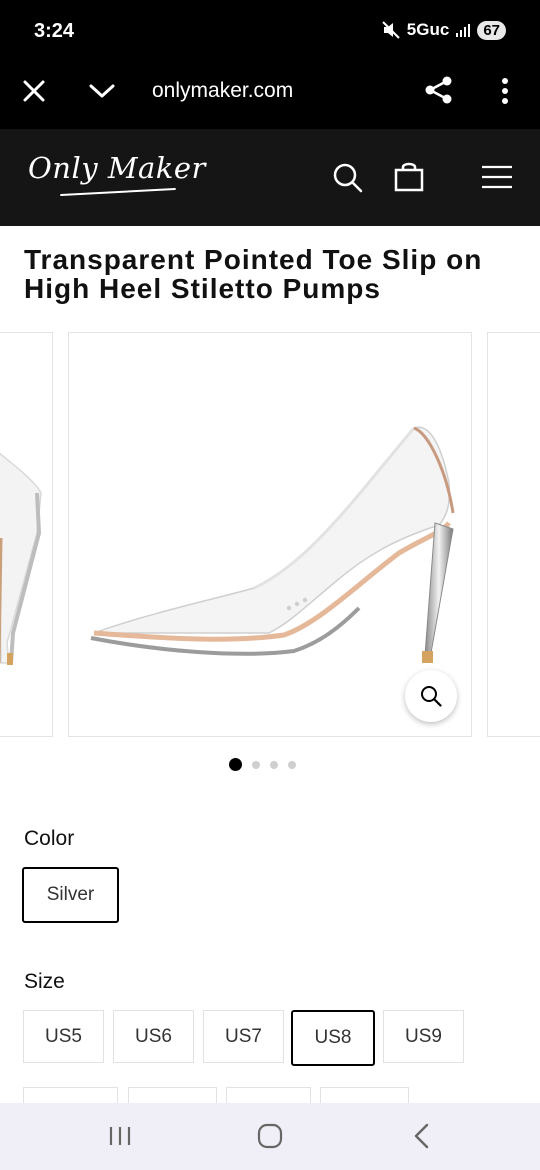 The height and width of the screenshot is (1170, 540). Describe the element at coordinates (428, 29) in the screenshot. I see `network-label: 5Guc` at that location.